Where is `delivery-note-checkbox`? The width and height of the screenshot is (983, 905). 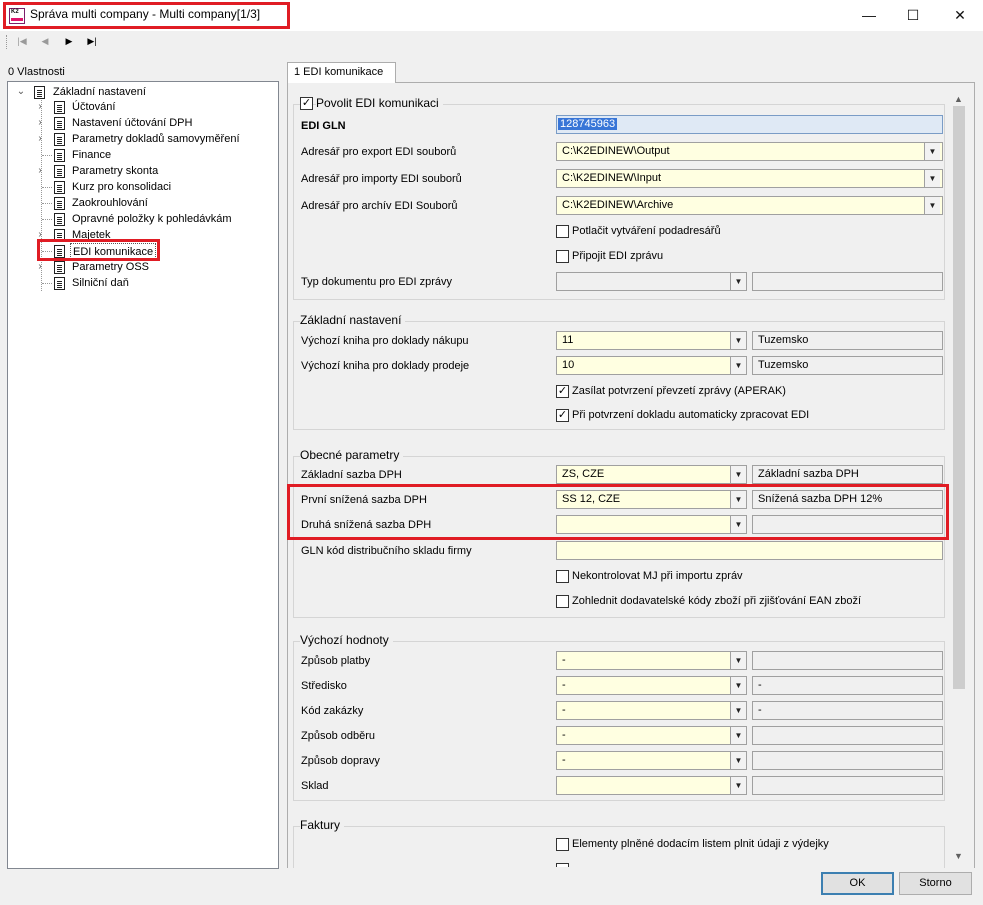
delivery-note-checkbox is located at coordinates (562, 844).